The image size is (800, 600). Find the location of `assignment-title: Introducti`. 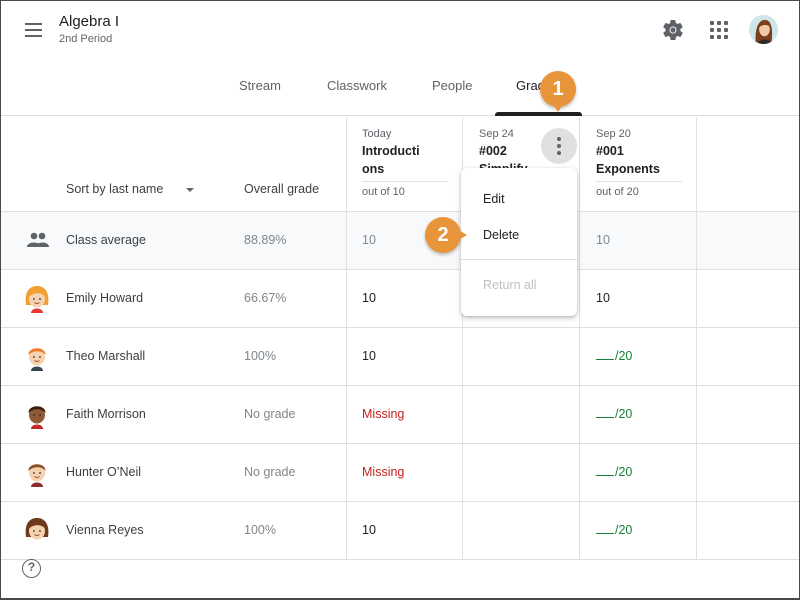

assignment-title: Introducti is located at coordinates (391, 151).